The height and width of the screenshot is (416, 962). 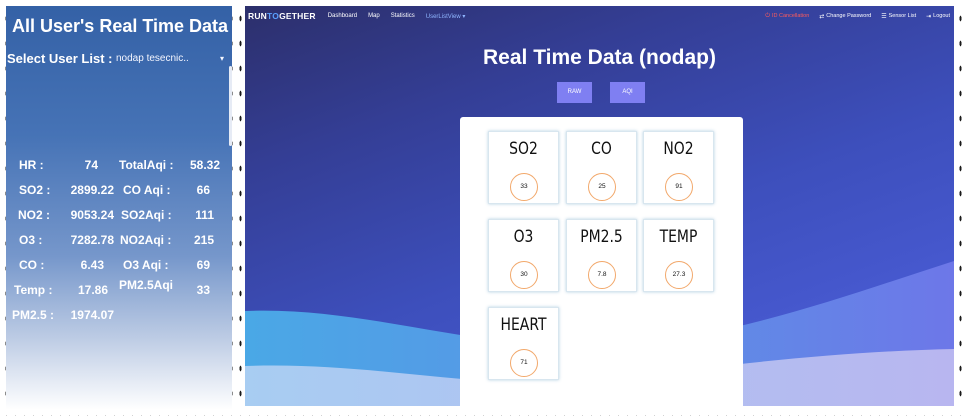 What do you see at coordinates (767, 15) in the screenshot?
I see `power-icon: ⏻` at bounding box center [767, 15].